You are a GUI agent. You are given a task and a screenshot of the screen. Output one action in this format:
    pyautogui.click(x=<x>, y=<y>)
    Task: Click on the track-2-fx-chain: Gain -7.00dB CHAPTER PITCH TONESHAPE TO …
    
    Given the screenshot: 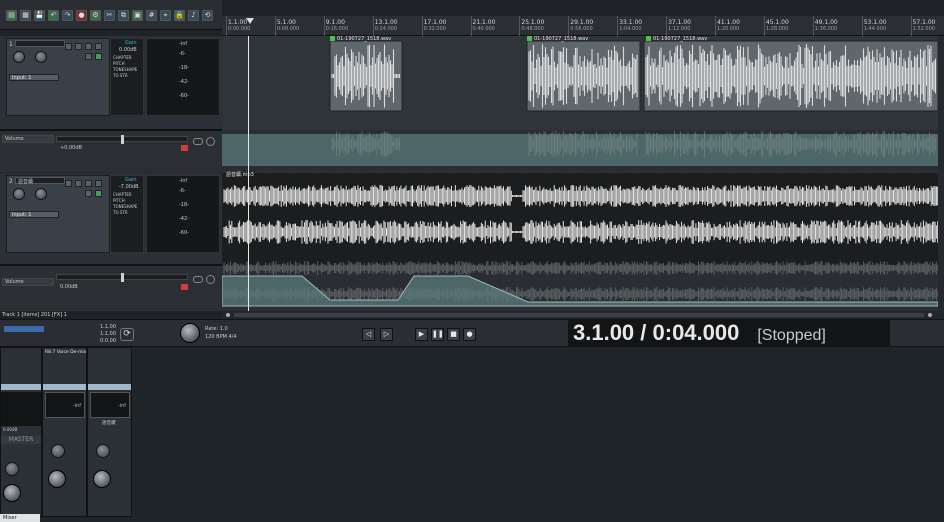 What is the action you would take?
    pyautogui.click(x=127, y=214)
    